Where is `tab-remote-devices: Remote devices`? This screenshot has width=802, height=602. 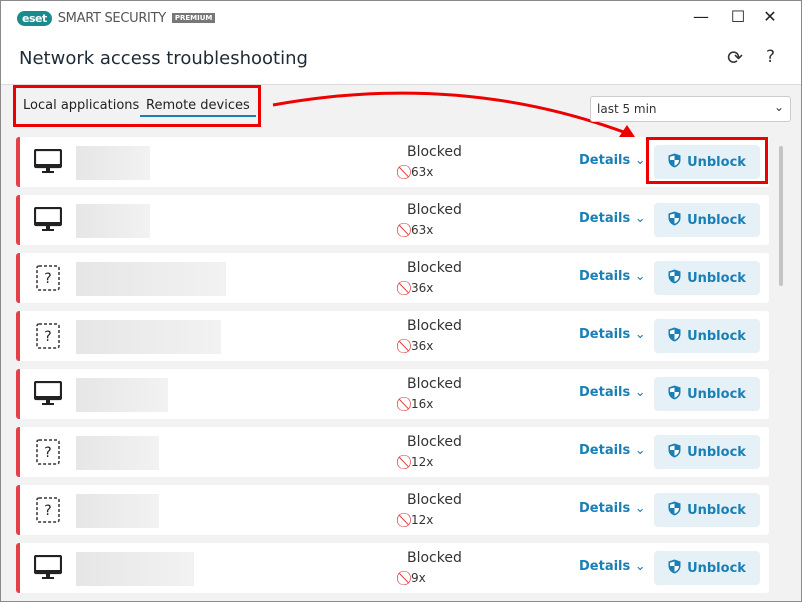
tab-remote-devices: Remote devices is located at coordinates (198, 107).